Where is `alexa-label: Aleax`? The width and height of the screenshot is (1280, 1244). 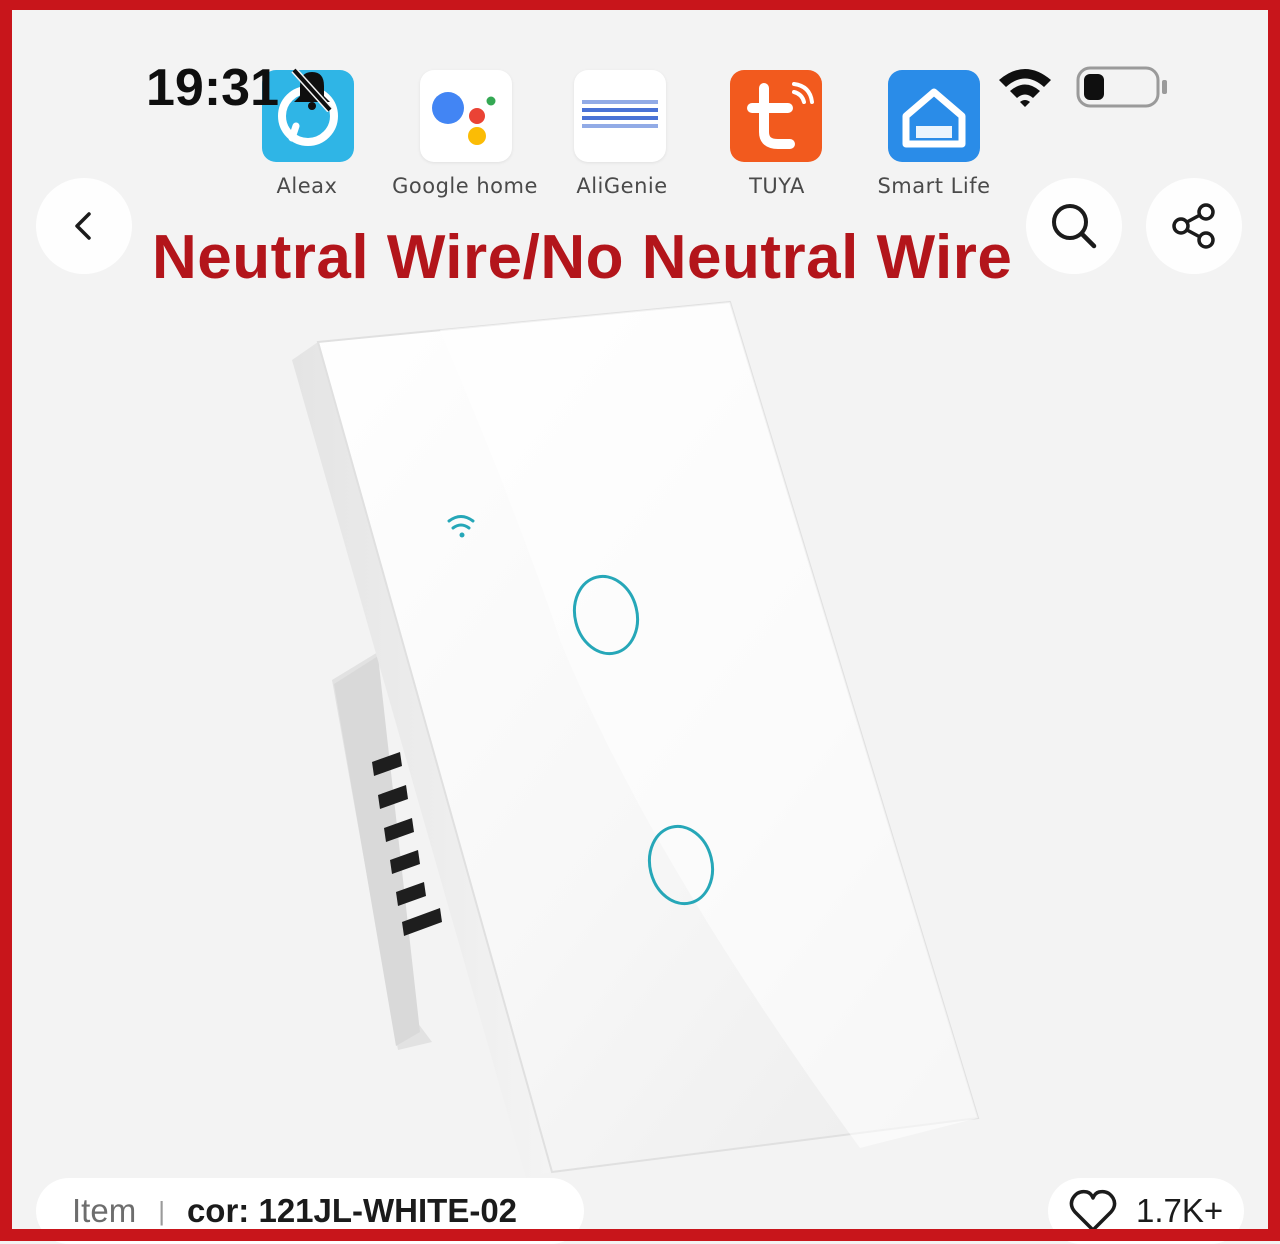
alexa-label: Aleax is located at coordinates (307, 186).